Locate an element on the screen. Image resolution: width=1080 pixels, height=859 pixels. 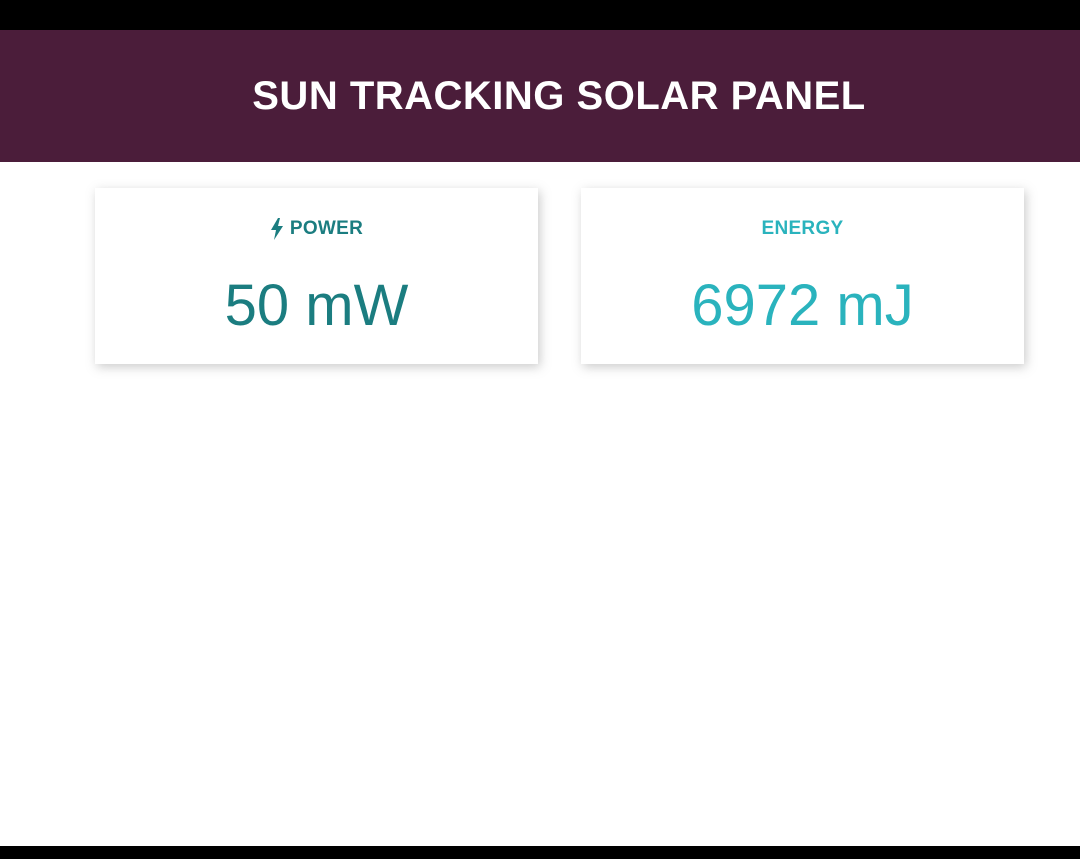
energy-label: ENERGY is located at coordinates (802, 228).